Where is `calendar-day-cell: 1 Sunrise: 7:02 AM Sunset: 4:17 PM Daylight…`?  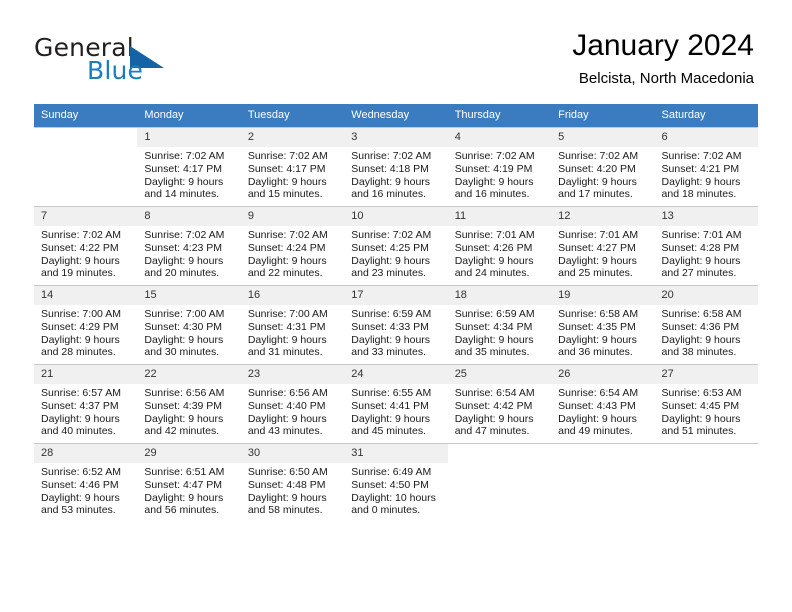 calendar-day-cell: 1 Sunrise: 7:02 AM Sunset: 4:17 PM Daylight… is located at coordinates (189, 167).